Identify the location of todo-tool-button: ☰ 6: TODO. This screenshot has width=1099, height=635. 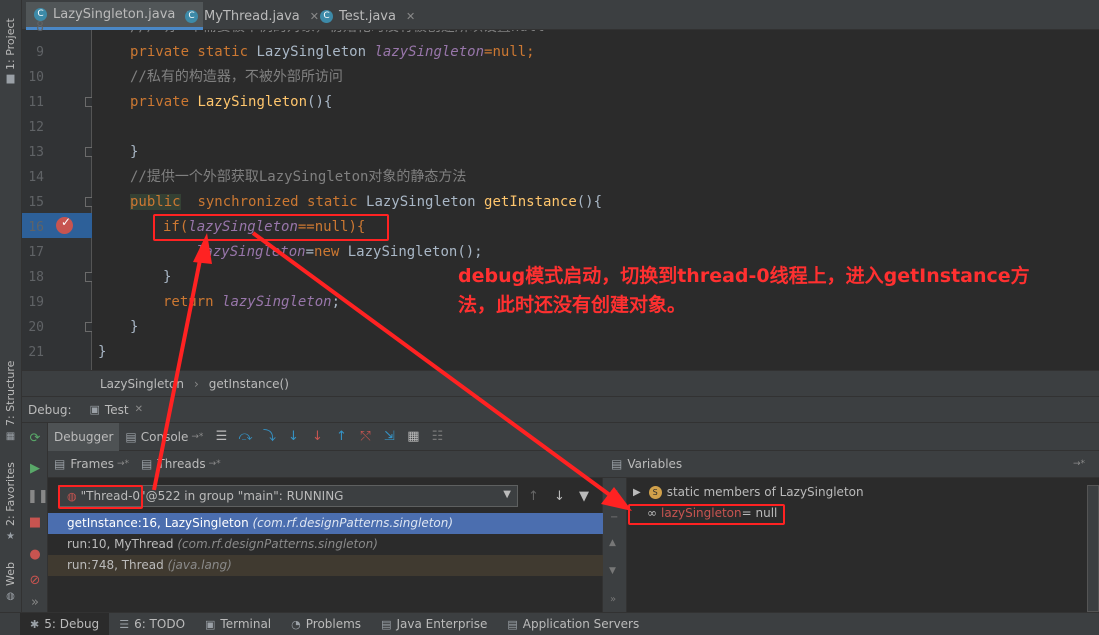
(152, 624).